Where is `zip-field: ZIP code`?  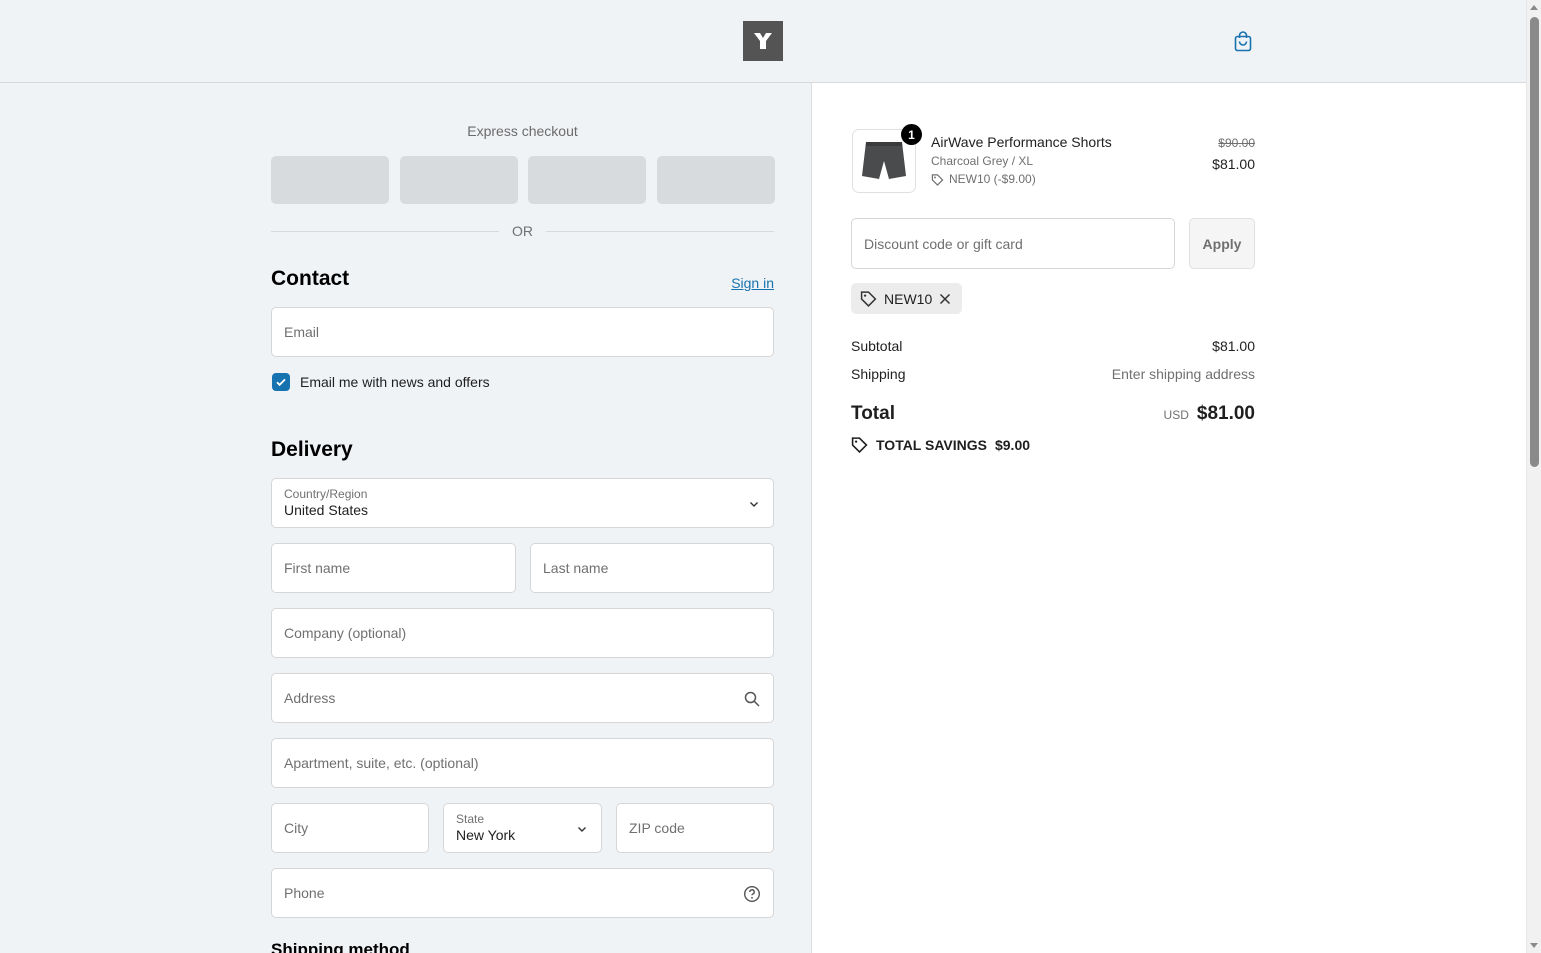 zip-field: ZIP code is located at coordinates (695, 828).